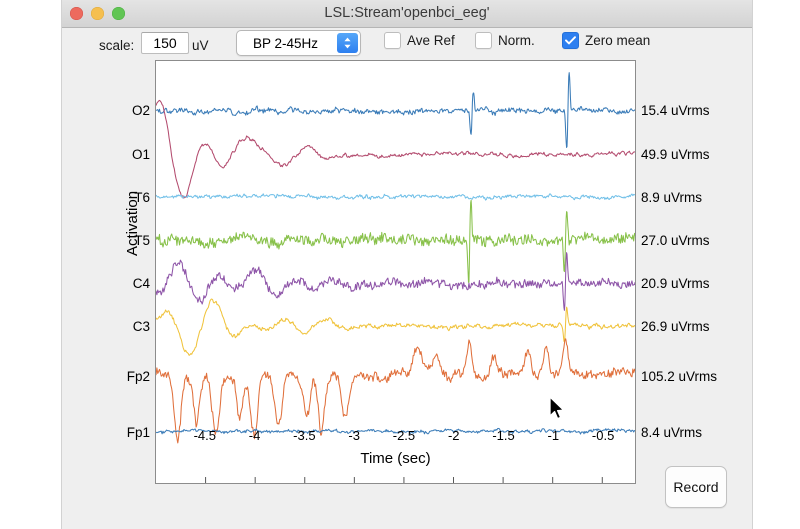 The width and height of the screenshot is (800, 529). I want to click on checkbox-ave-ref-label: Ave Ref, so click(431, 40).